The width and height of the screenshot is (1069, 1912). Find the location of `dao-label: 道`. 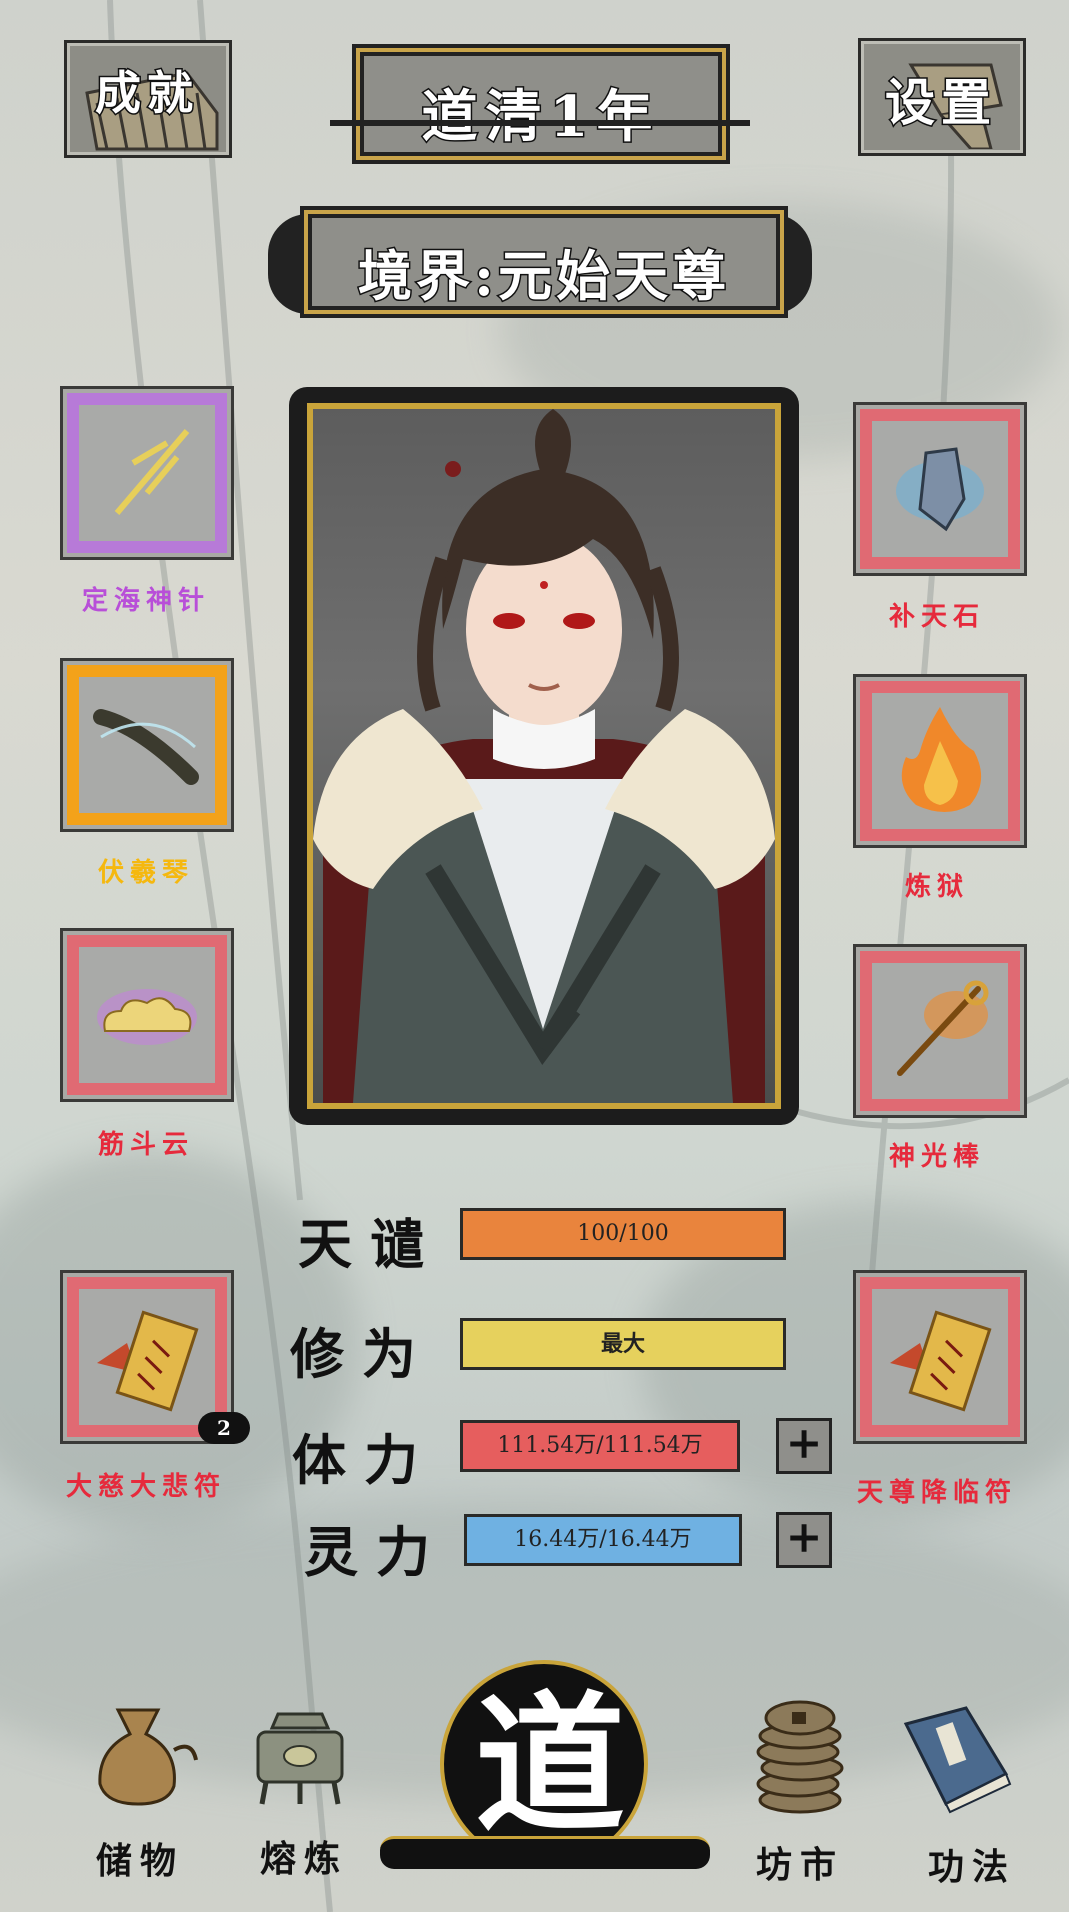

dao-label: 道 is located at coordinates (549, 1765).